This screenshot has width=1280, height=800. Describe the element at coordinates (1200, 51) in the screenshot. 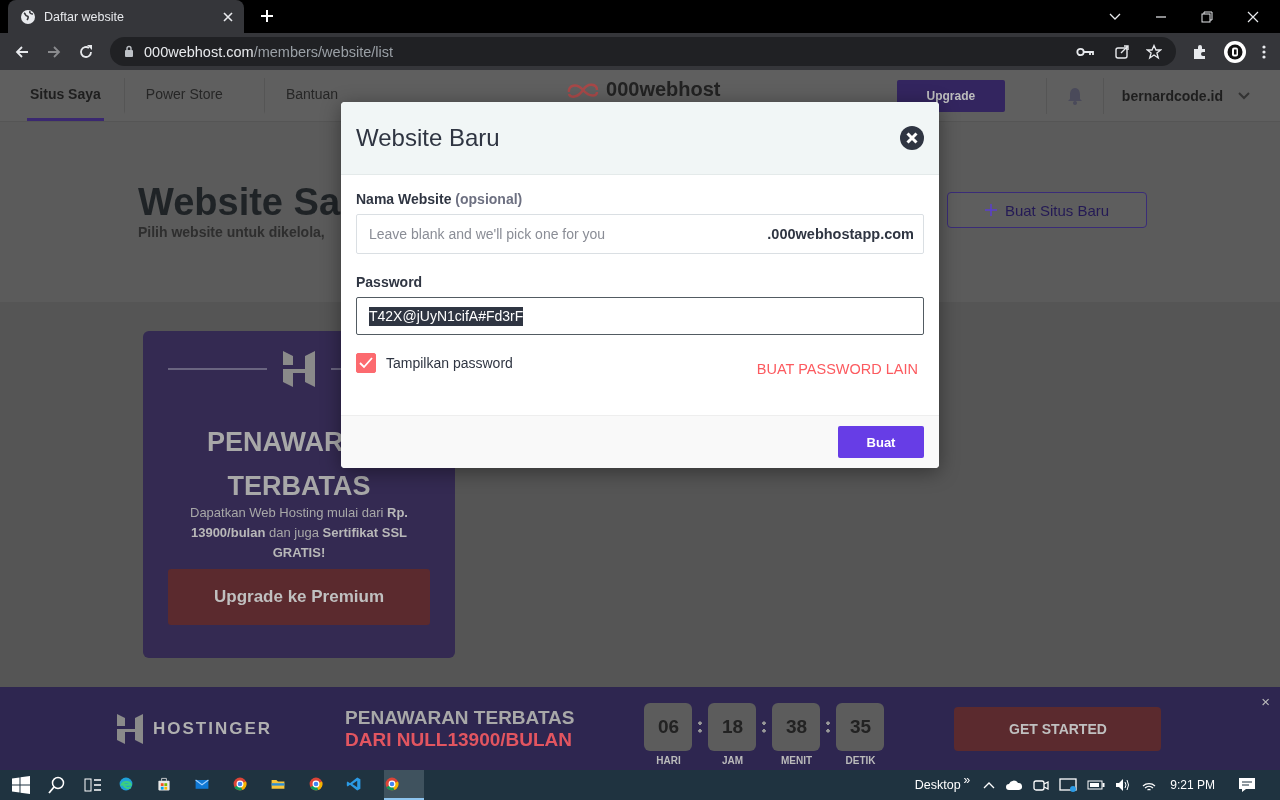

I see `puzzle-icon` at that location.